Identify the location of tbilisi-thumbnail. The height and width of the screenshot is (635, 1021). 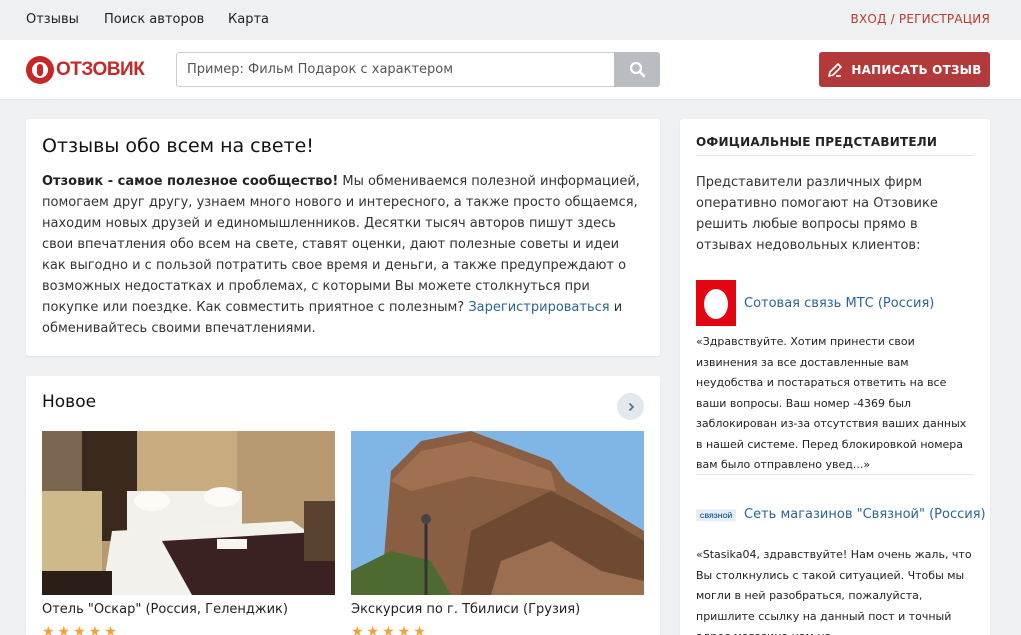
(497, 513).